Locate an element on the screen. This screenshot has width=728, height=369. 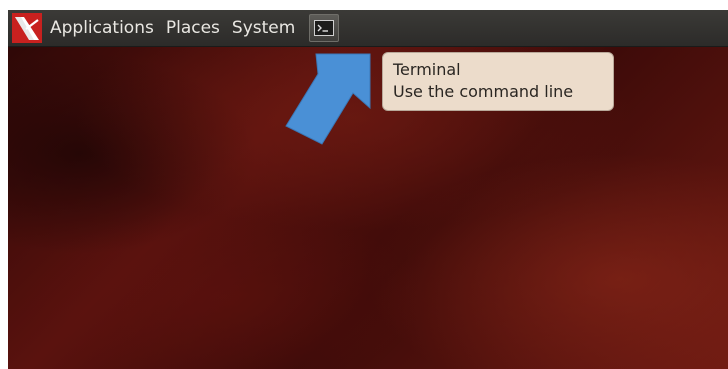
distro-logo-icon is located at coordinates (27, 28).